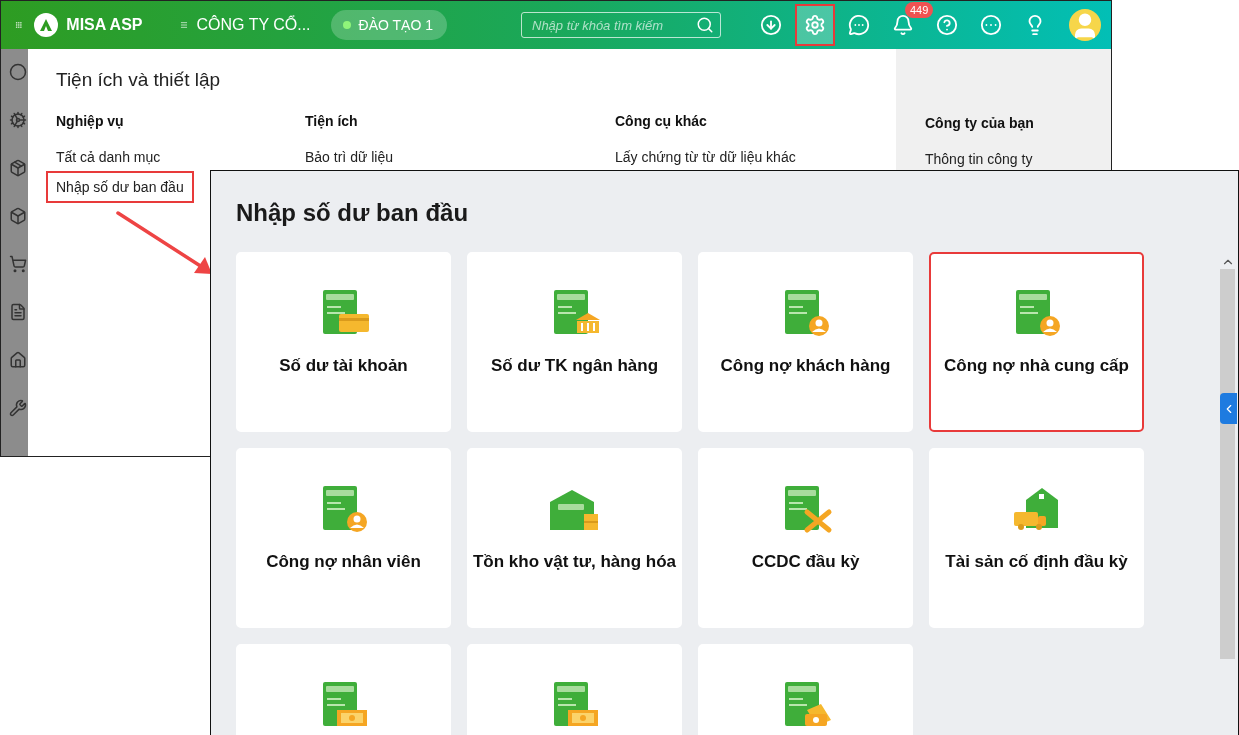 The width and height of the screenshot is (1239, 735). What do you see at coordinates (903, 25) in the screenshot?
I see `bell-icon` at bounding box center [903, 25].